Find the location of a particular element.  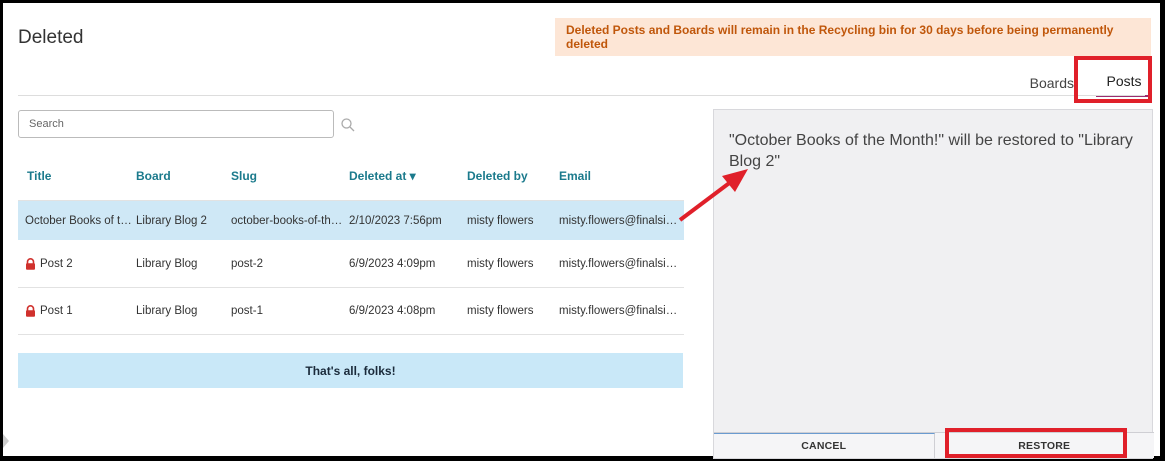

panel-actions: CANCEL RESTORE is located at coordinates (934, 445).